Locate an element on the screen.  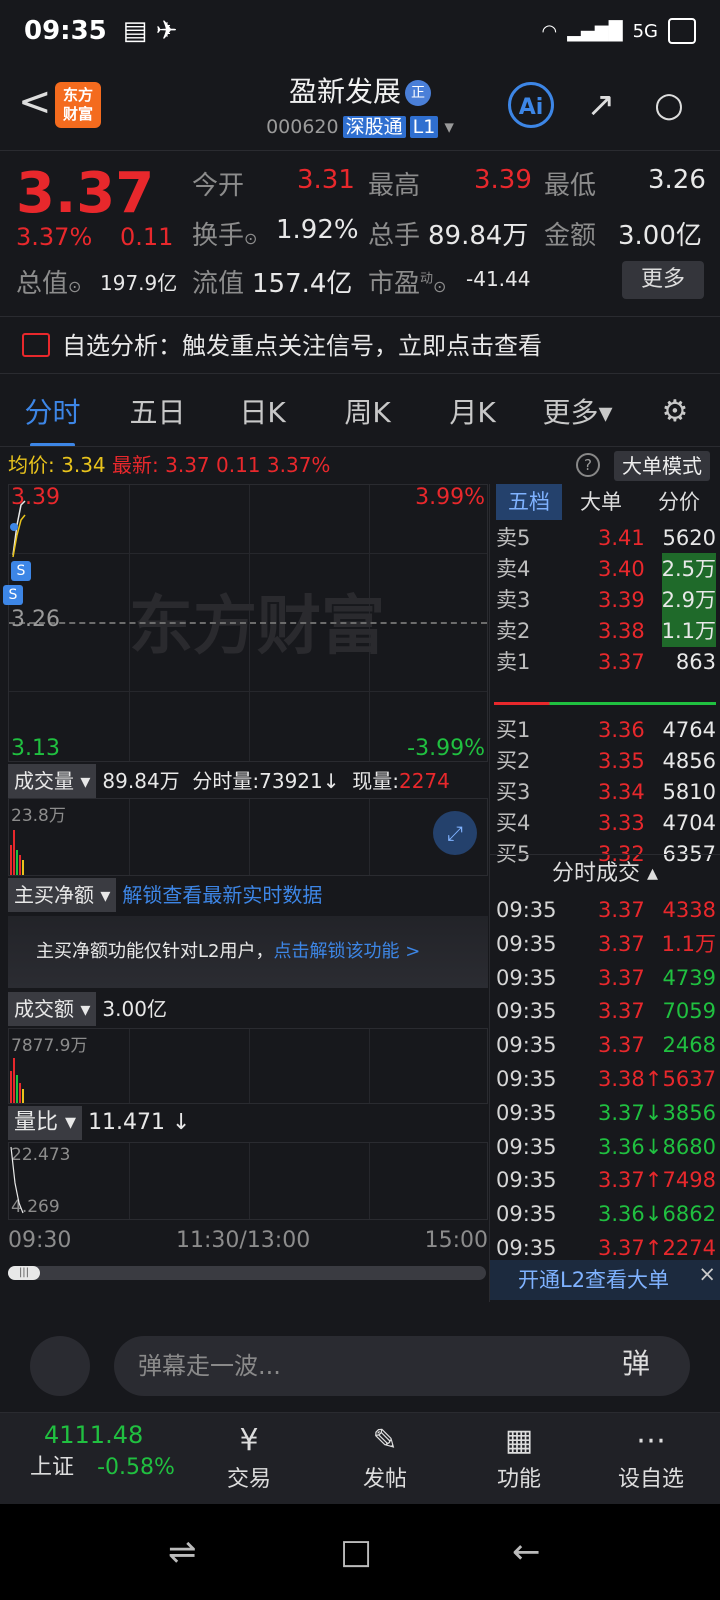
share-icon: ↗ is located at coordinates (601, 105).